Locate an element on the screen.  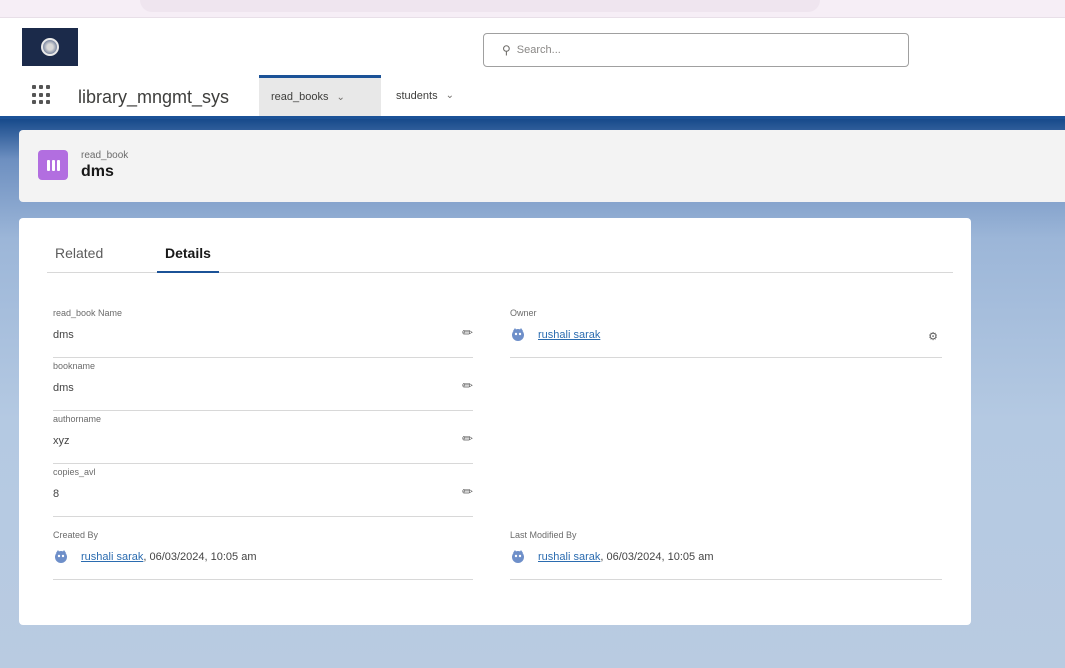
record-tabs: Related Details is located at coordinates (500, 255).